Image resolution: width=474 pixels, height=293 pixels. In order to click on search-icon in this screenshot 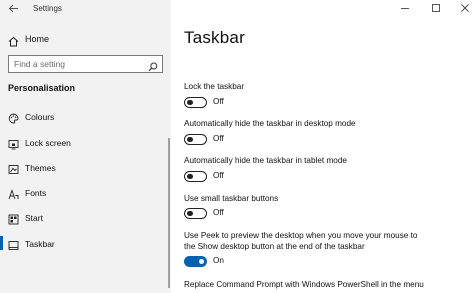, I will do `click(153, 65)`.